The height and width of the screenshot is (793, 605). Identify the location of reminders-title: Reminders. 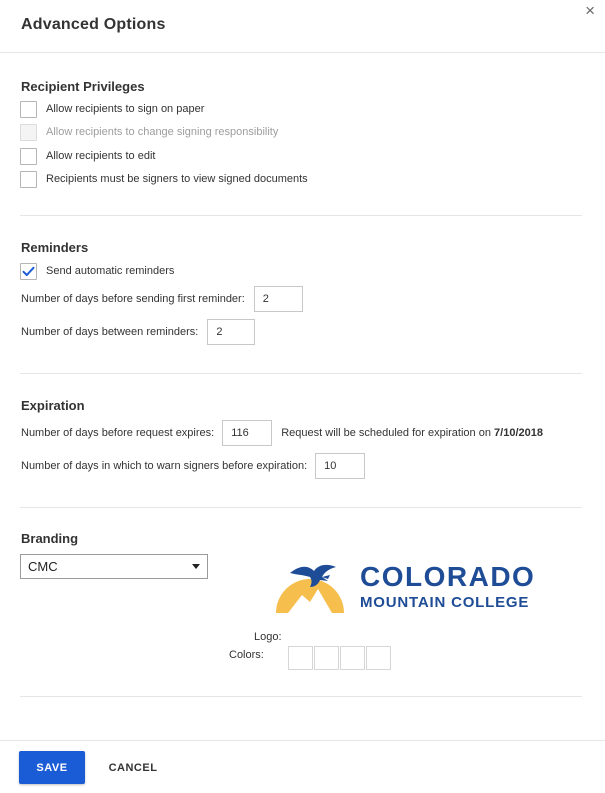
(55, 247).